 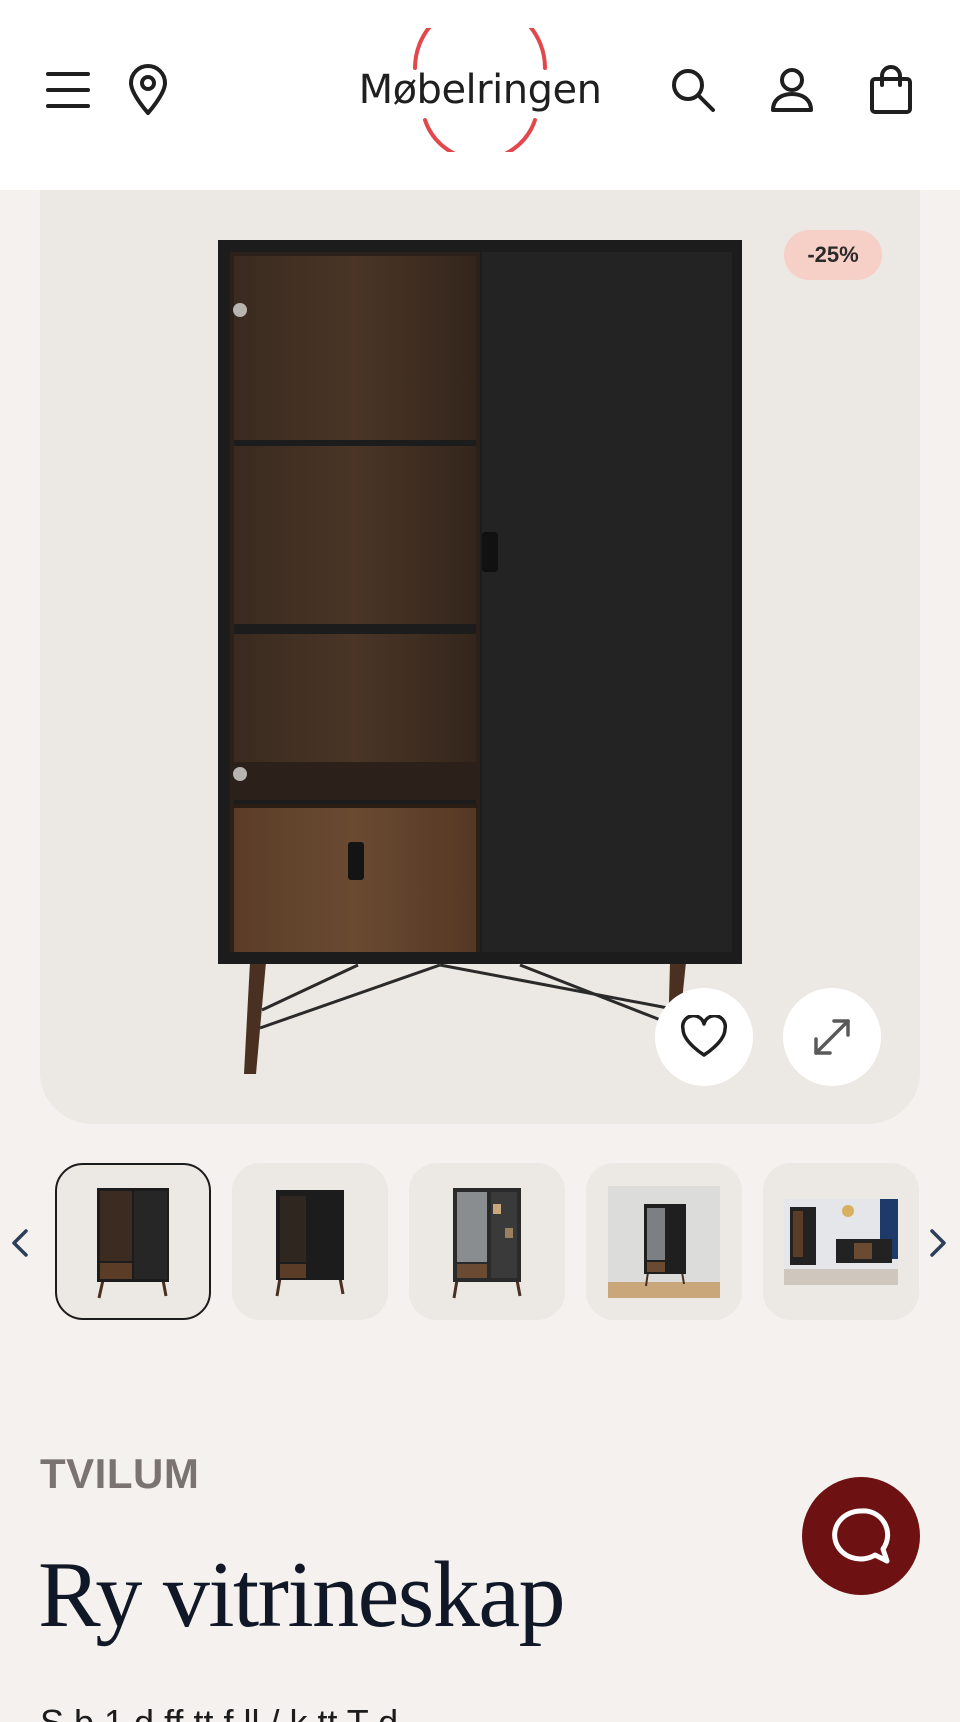 I want to click on account-button, so click(x=792, y=90).